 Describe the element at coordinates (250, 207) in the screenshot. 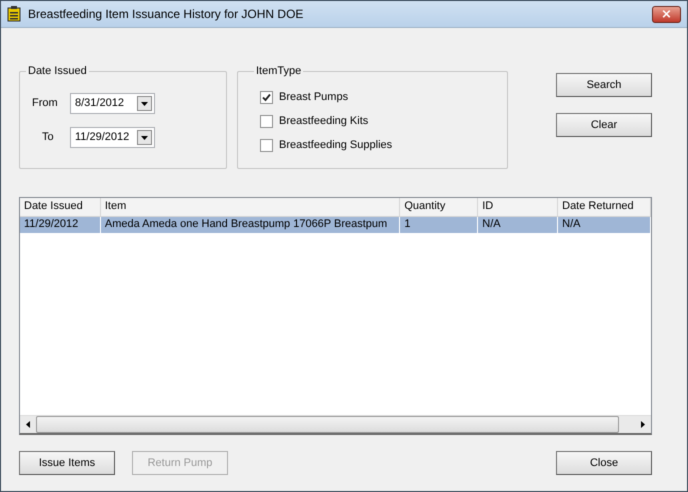

I see `column-header: Item` at that location.